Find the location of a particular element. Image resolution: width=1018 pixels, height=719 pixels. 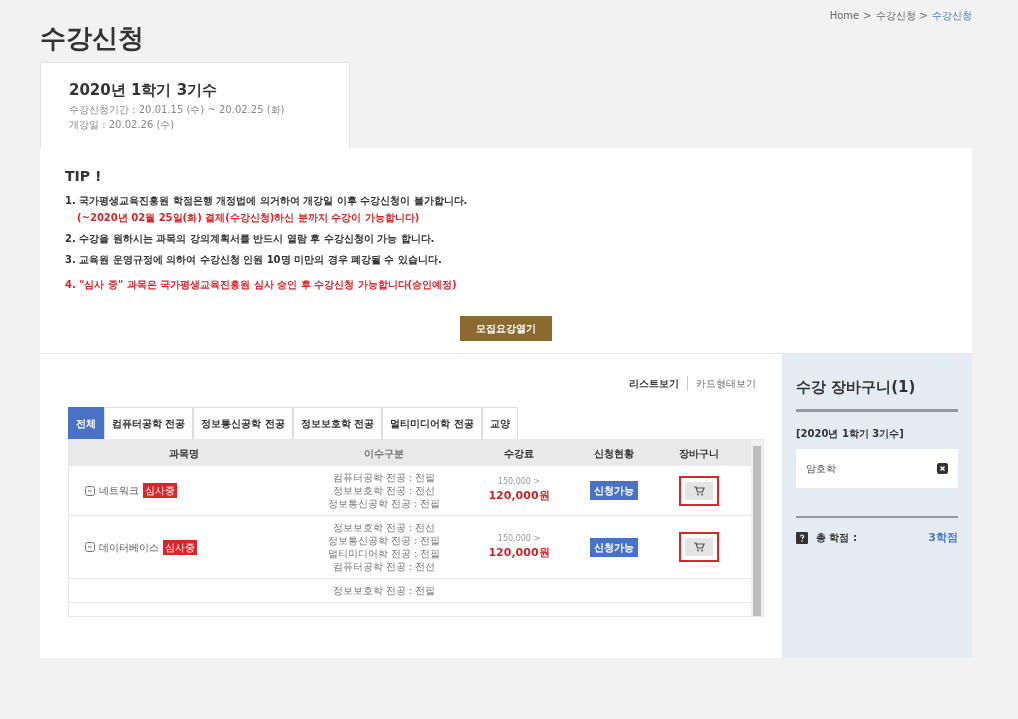

course-name: 네트워크 is located at coordinates (119, 491).